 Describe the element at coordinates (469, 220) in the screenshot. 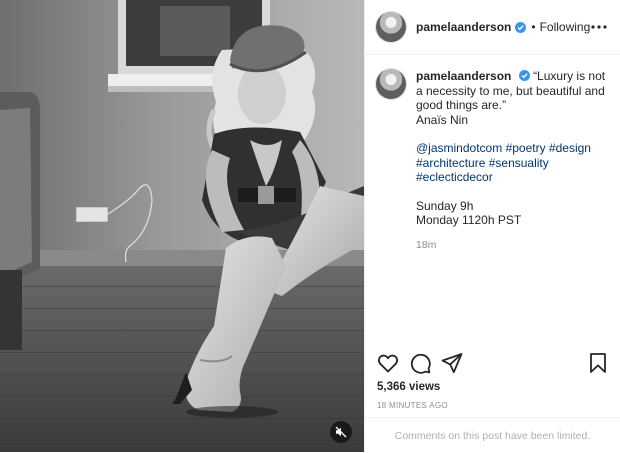

I see `caption-schedule-time: Monday 1120h PST` at that location.